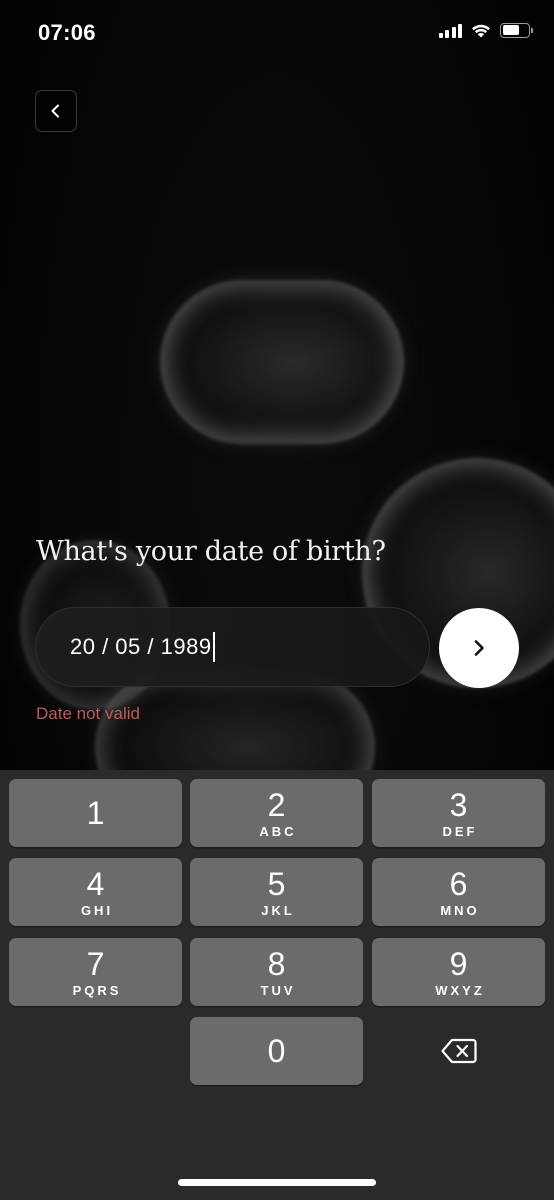 Image resolution: width=554 pixels, height=1200 pixels. What do you see at coordinates (460, 831) in the screenshot?
I see `key-letters: DEF` at bounding box center [460, 831].